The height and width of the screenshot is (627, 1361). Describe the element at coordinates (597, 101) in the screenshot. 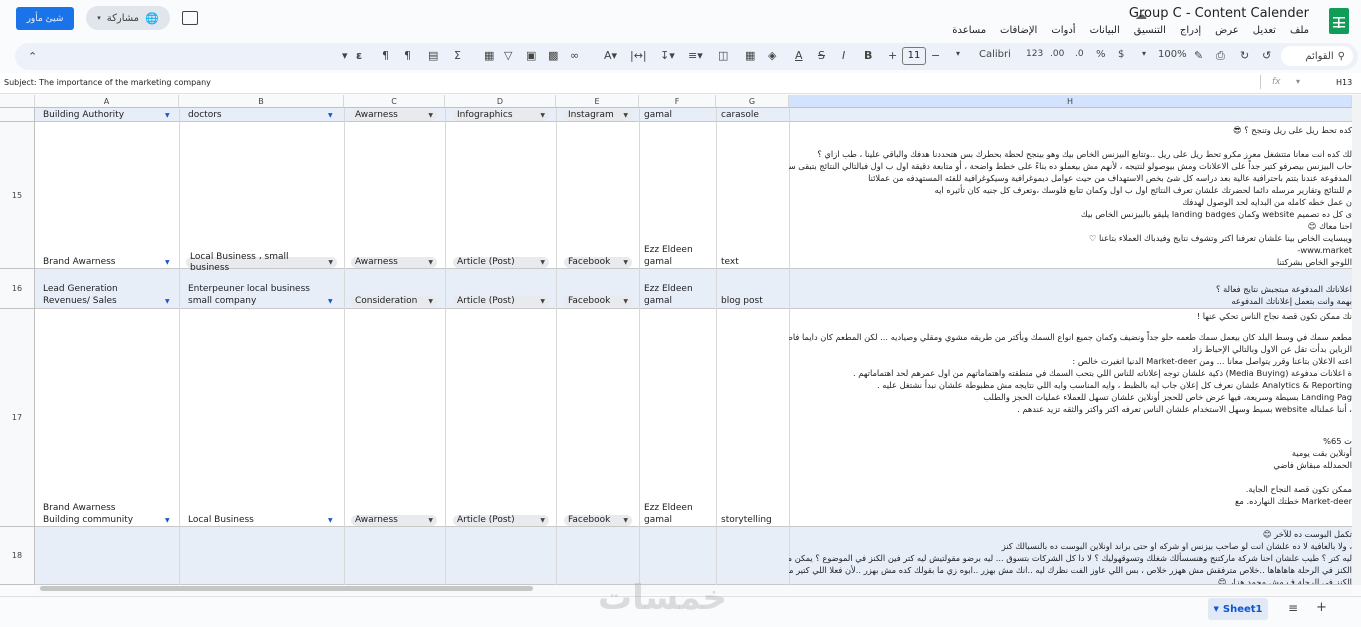

I see `column-header-e: E` at that location.